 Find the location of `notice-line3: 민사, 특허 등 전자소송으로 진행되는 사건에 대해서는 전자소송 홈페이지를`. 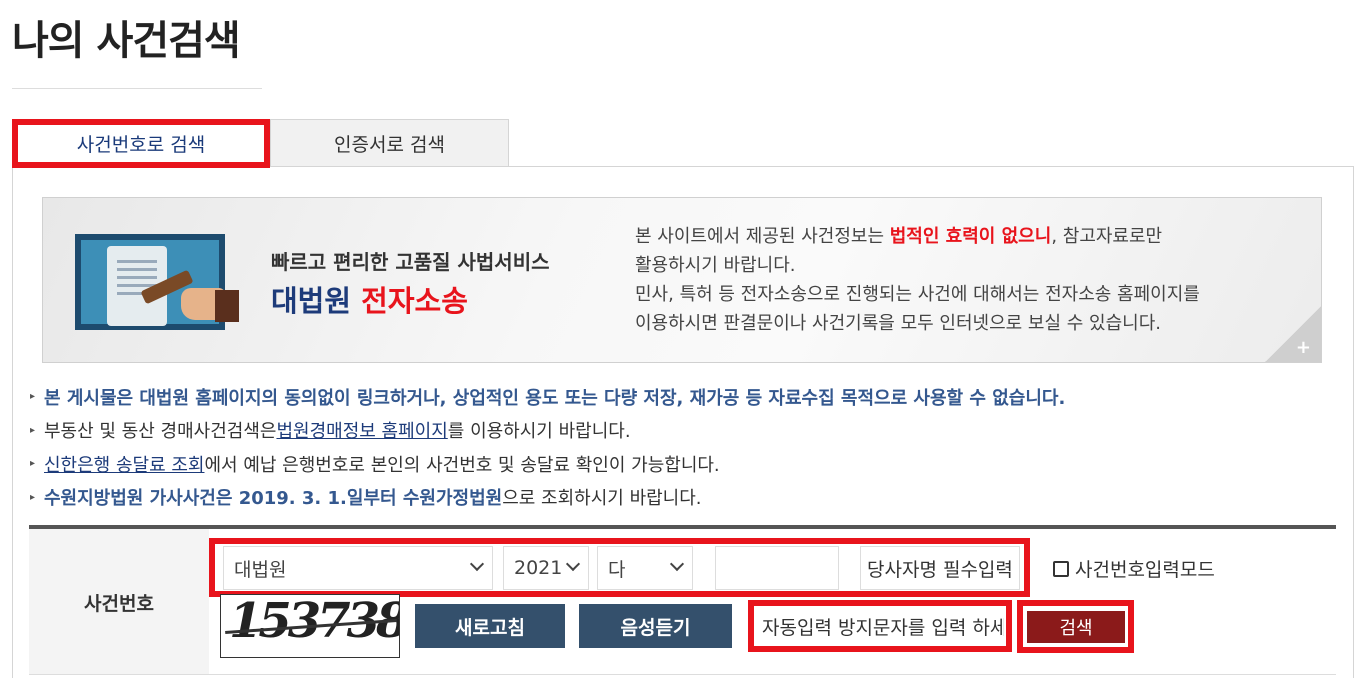

notice-line3: 민사, 특허 등 전자소송으로 진행되는 사건에 대해서는 전자소송 홈페이지를 is located at coordinates (917, 294).